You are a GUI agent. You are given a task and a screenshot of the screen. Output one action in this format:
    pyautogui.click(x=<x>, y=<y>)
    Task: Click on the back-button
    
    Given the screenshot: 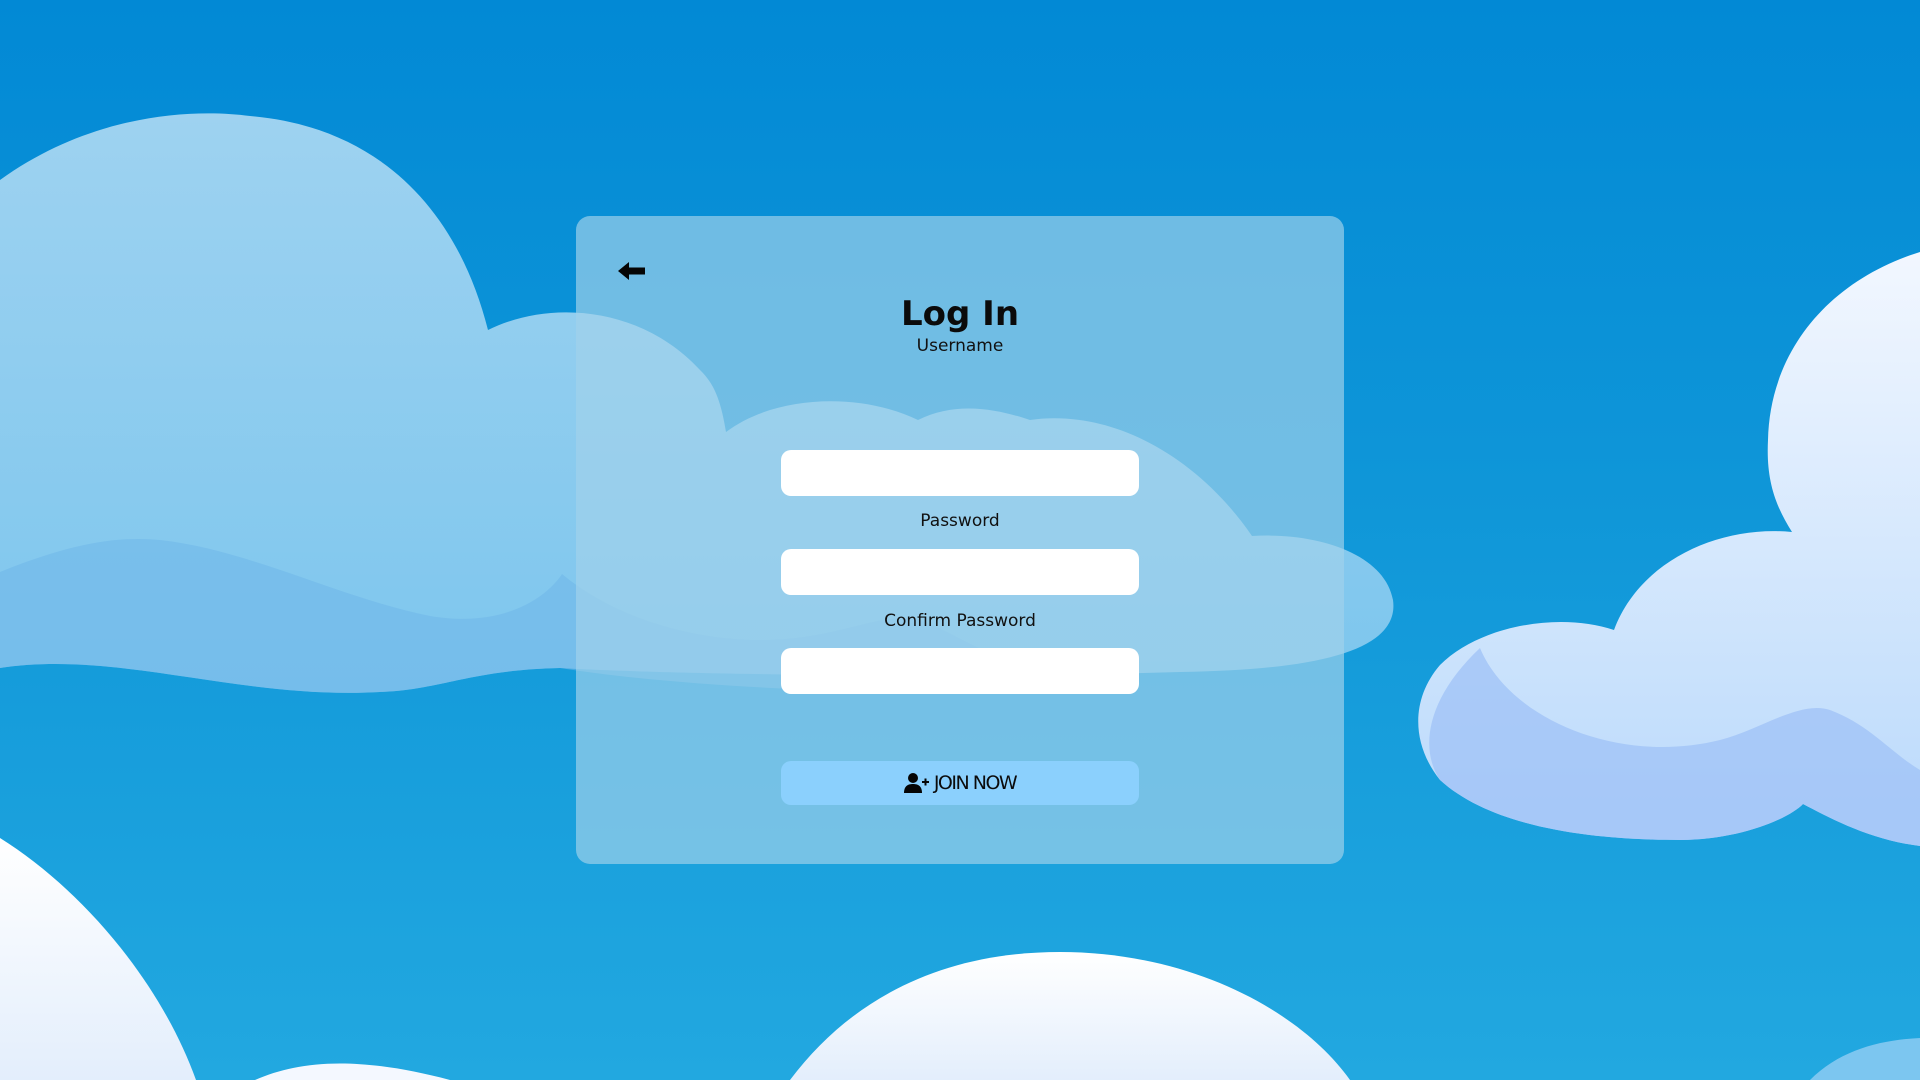 What is the action you would take?
    pyautogui.click(x=632, y=271)
    